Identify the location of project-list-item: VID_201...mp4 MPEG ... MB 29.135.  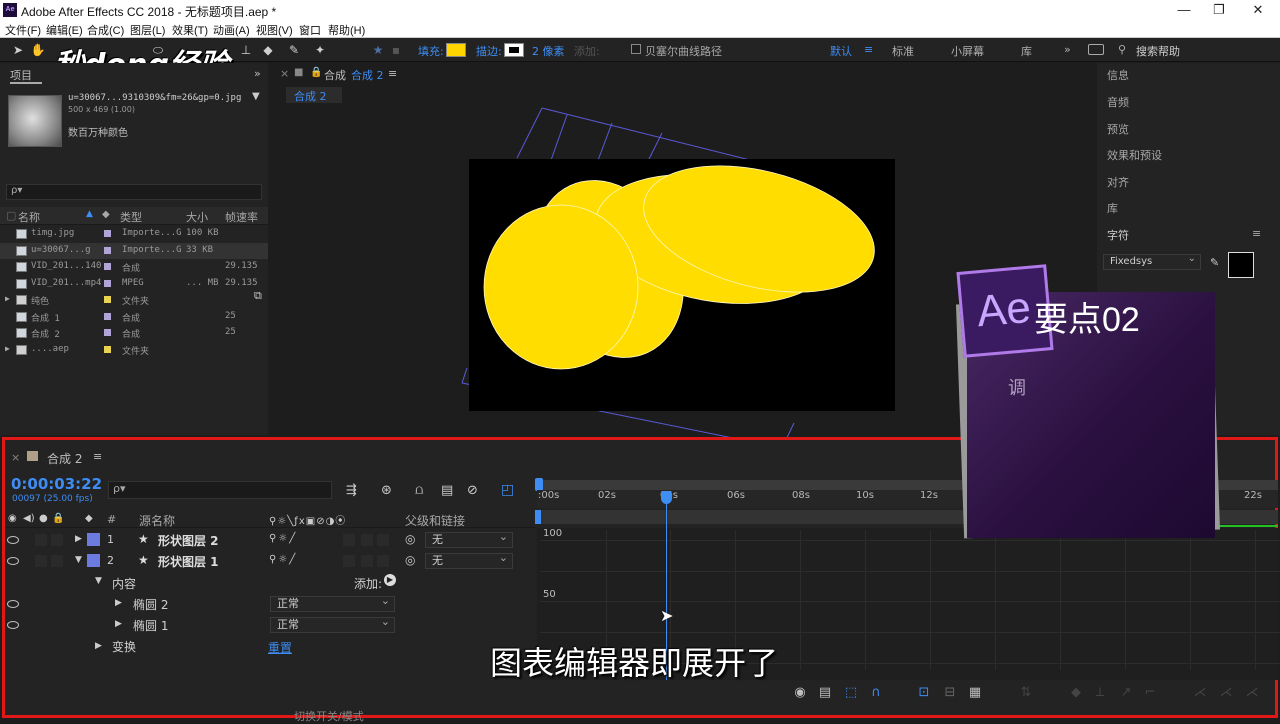
(134, 284).